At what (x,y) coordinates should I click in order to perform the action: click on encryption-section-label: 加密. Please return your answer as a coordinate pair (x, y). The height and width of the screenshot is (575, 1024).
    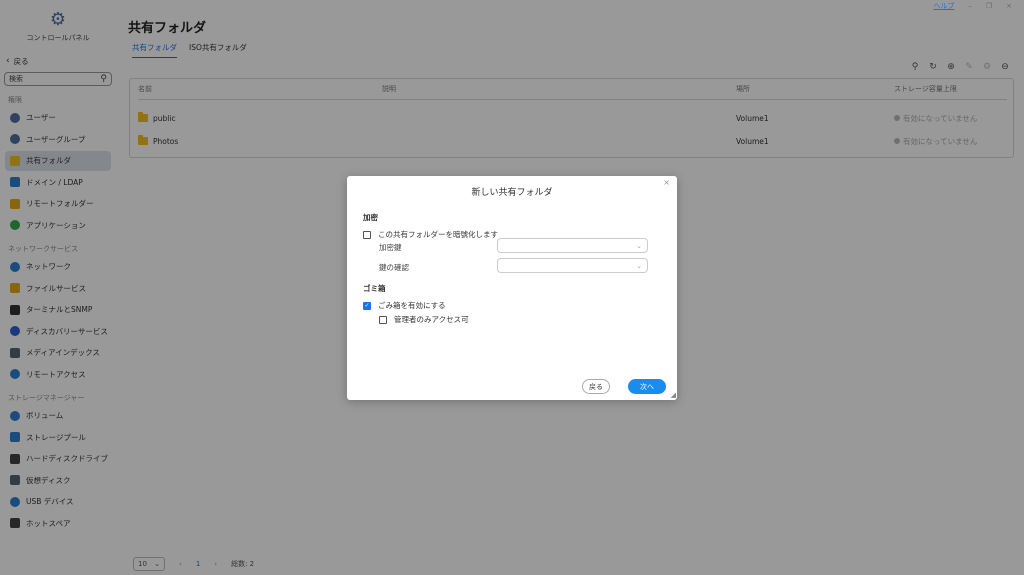
    Looking at the image, I should click on (370, 217).